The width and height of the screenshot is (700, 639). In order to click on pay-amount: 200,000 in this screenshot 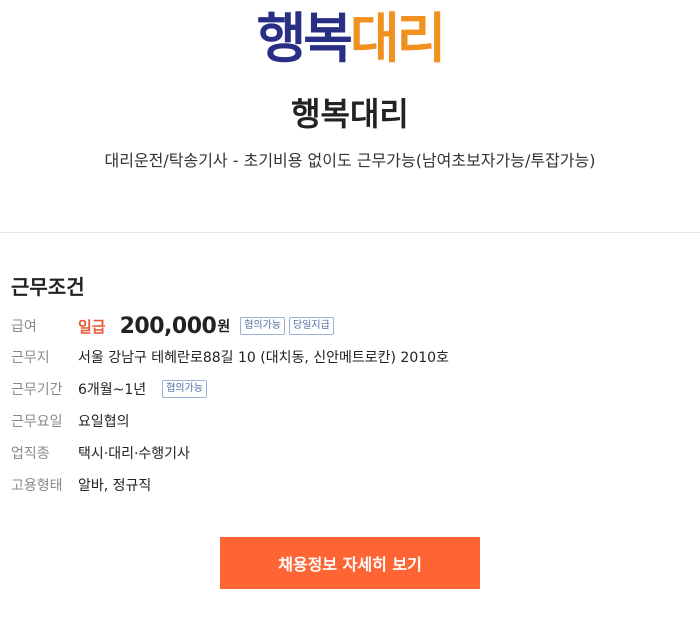, I will do `click(168, 326)`.